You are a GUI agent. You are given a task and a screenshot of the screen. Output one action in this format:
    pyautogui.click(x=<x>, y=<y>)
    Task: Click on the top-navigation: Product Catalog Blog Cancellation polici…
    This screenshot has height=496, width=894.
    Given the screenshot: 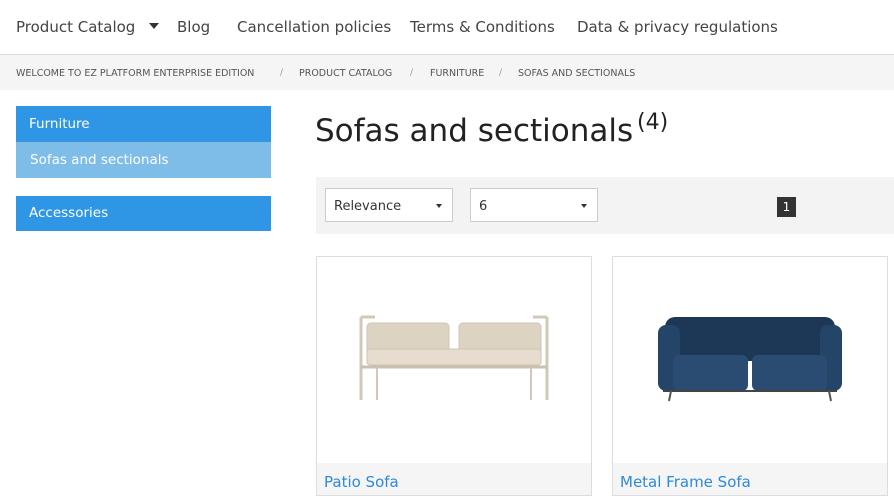 What is the action you would take?
    pyautogui.click(x=447, y=27)
    